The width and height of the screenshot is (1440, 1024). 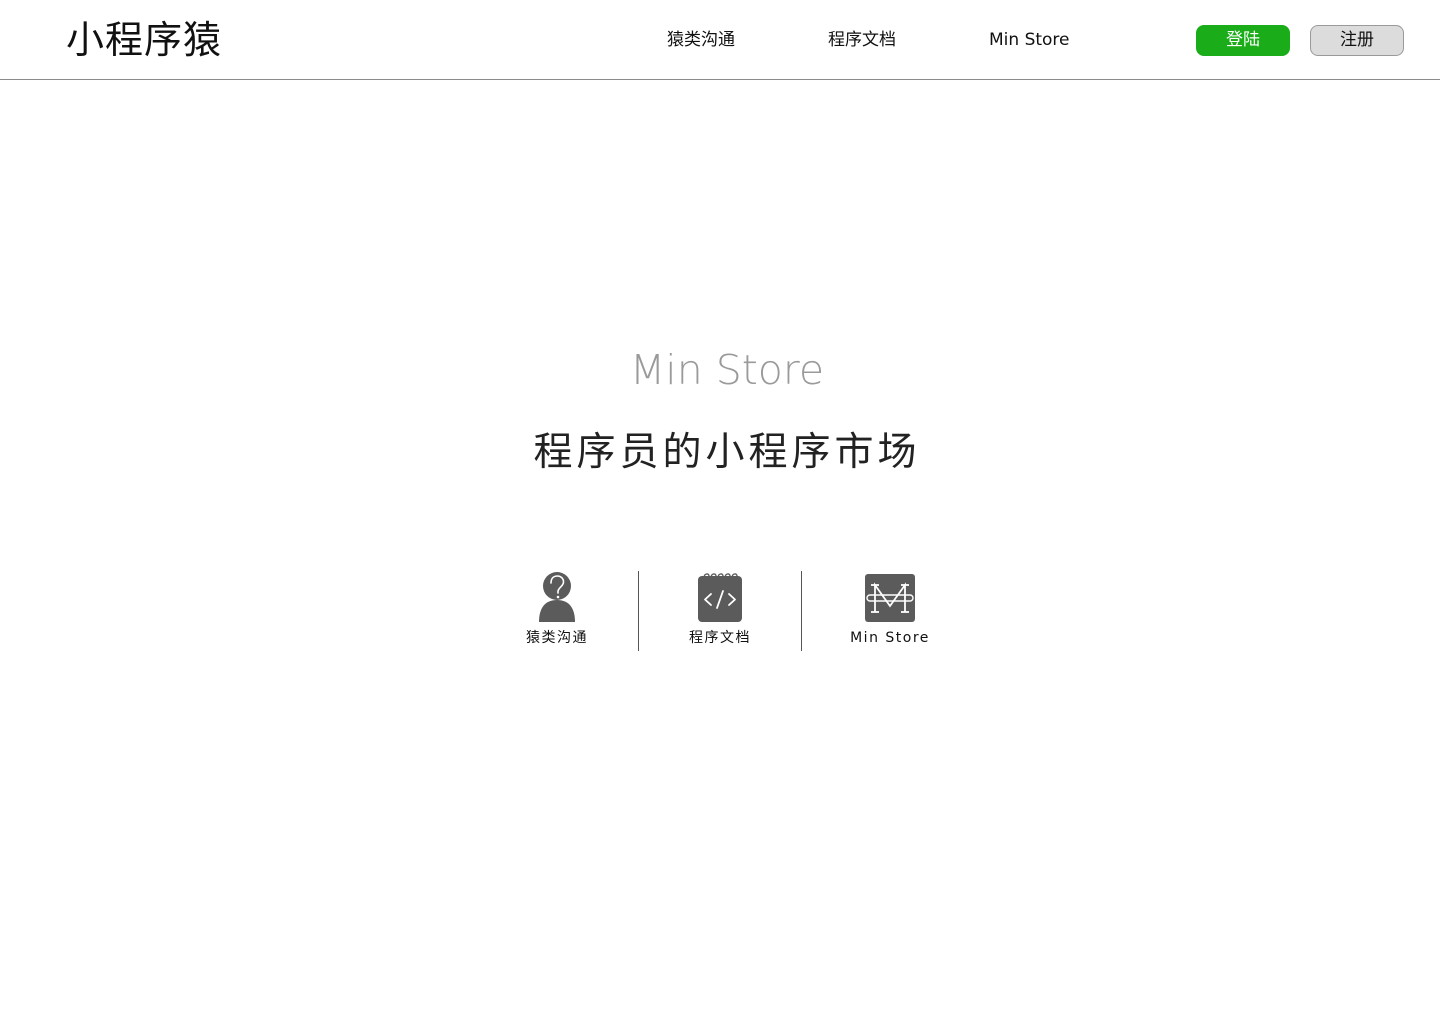 I want to click on feature-min-store: Min Store, so click(x=890, y=609).